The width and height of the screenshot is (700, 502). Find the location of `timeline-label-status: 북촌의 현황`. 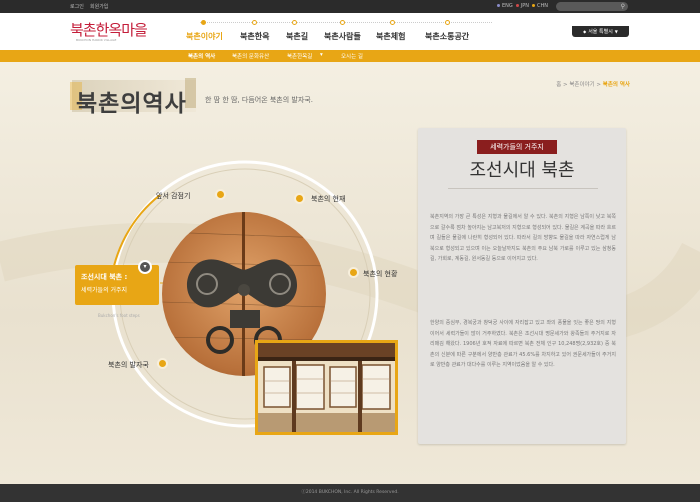

timeline-label-status: 북촌의 현황 is located at coordinates (380, 274).